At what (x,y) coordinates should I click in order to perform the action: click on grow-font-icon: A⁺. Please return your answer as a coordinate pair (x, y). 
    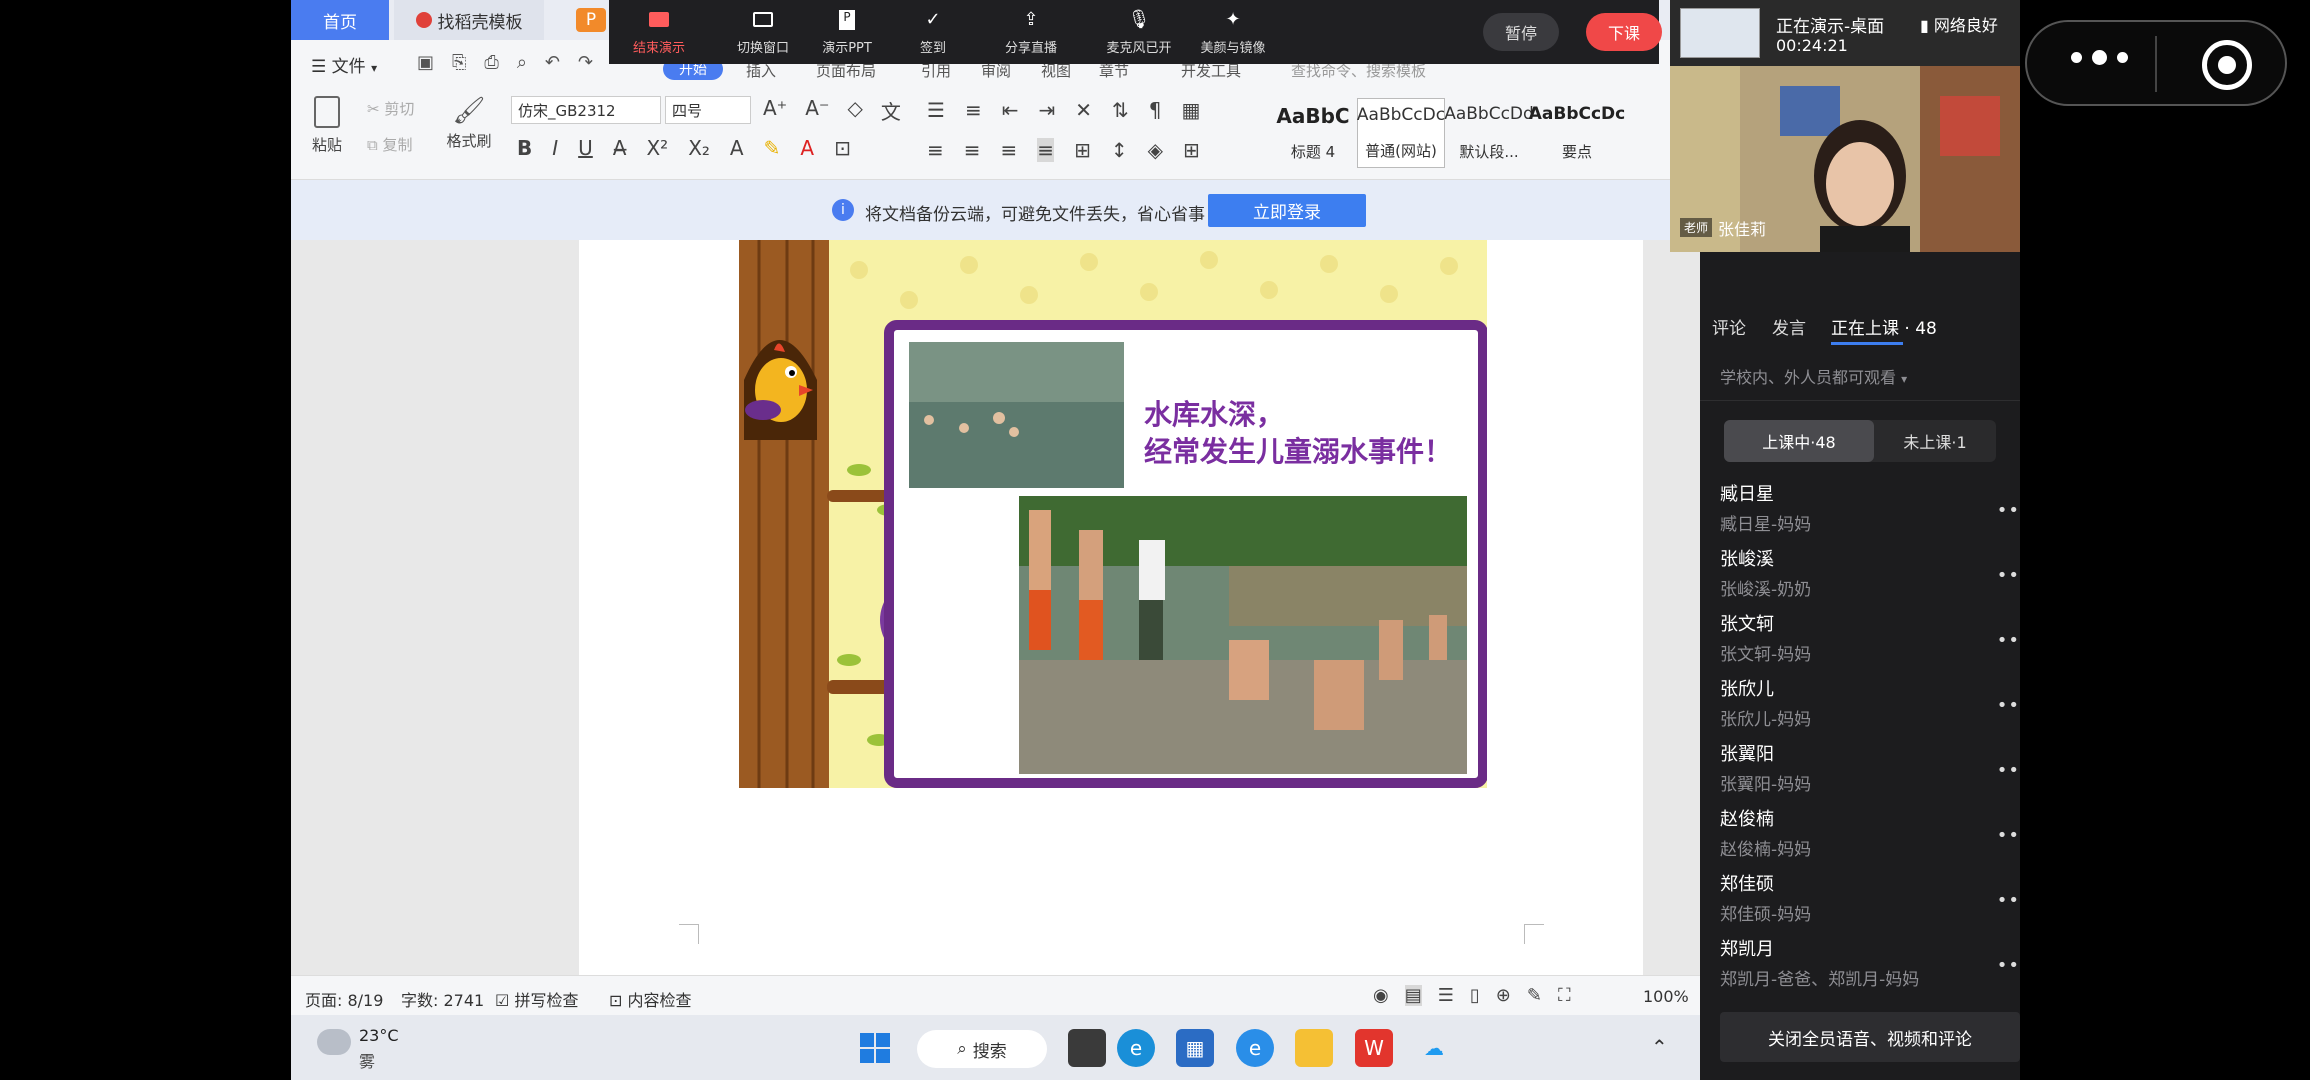
    Looking at the image, I should click on (775, 110).